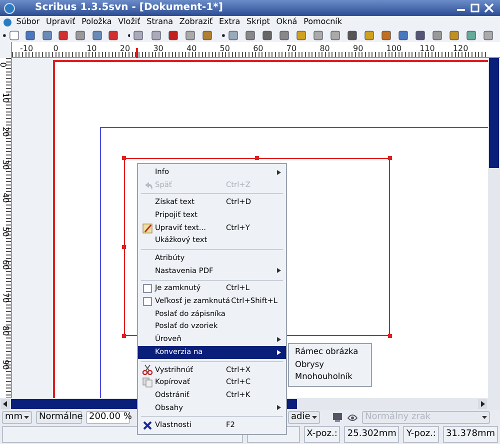 Image resolution: width=500 pixels, height=444 pixels. I want to click on unit-dropdown: mm, so click(17, 417).